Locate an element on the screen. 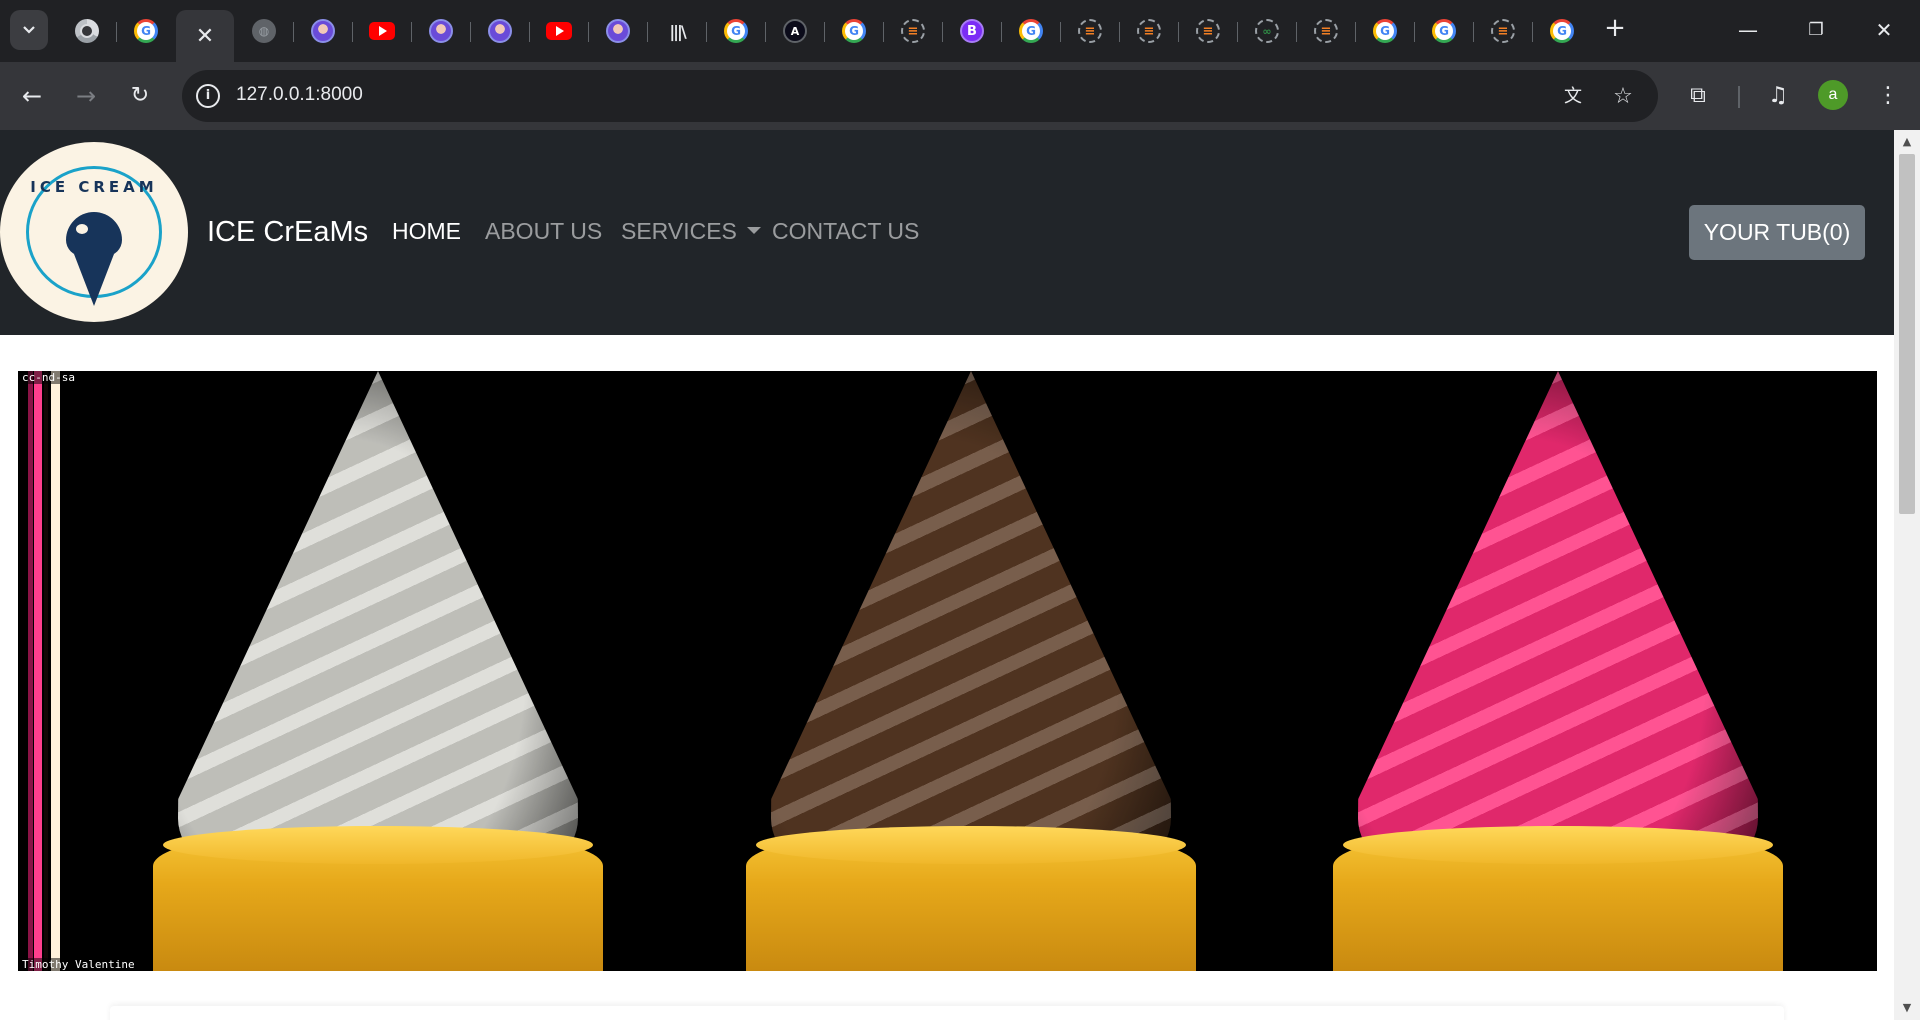 The width and height of the screenshot is (1920, 1020). brand-name: ICE CrEaMs is located at coordinates (287, 232).